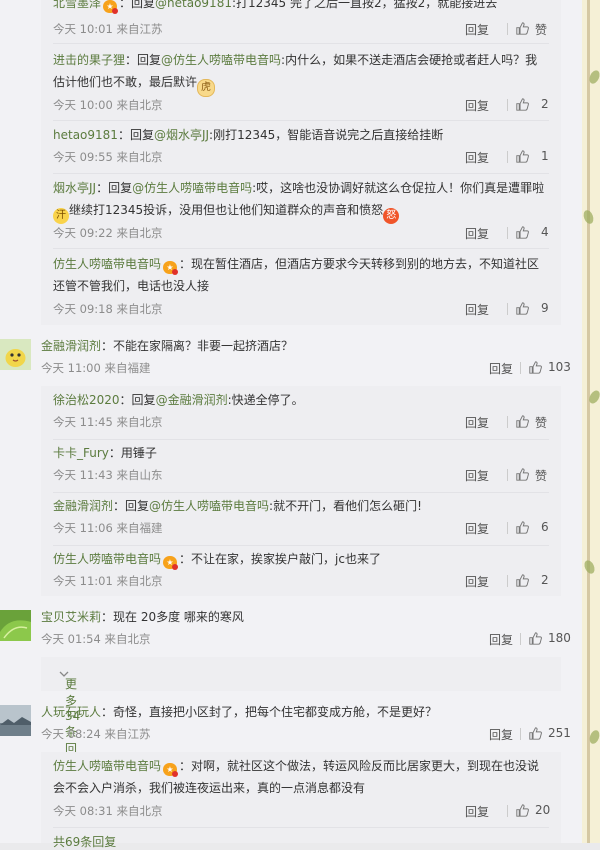 Image resolution: width=600 pixels, height=850 pixels. What do you see at coordinates (81, 453) in the screenshot?
I see `reply-username: 卡卡_Fury` at bounding box center [81, 453].